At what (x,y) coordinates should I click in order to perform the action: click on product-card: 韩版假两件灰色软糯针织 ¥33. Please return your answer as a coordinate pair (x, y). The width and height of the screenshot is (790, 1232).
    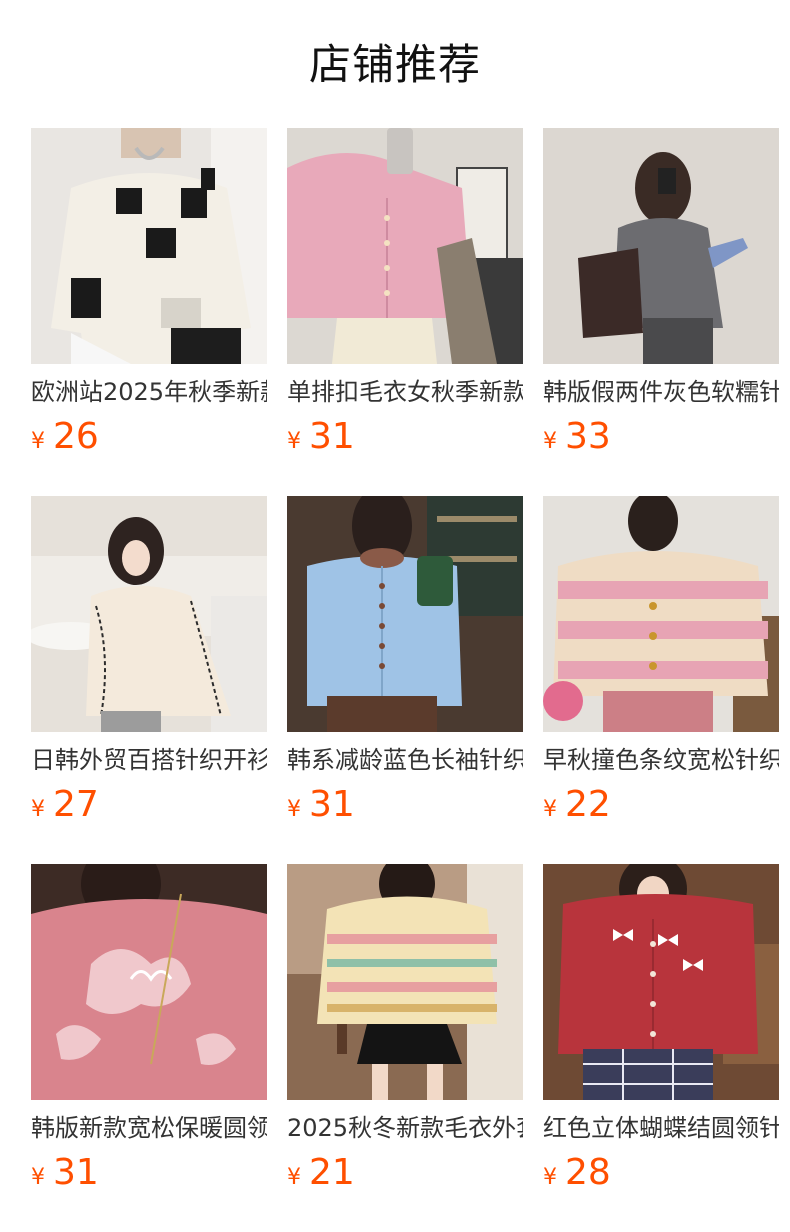
    Looking at the image, I should click on (661, 298).